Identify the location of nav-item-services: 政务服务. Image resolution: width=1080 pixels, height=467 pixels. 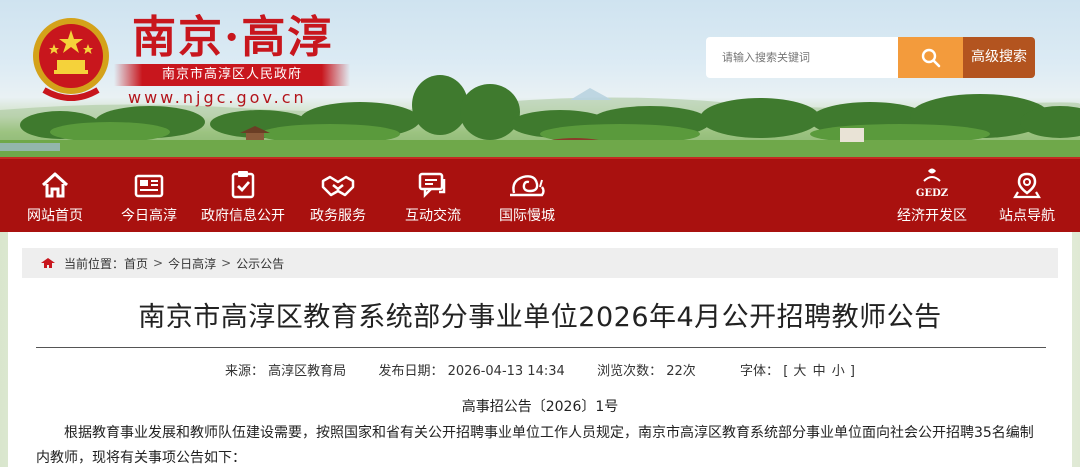
(338, 195).